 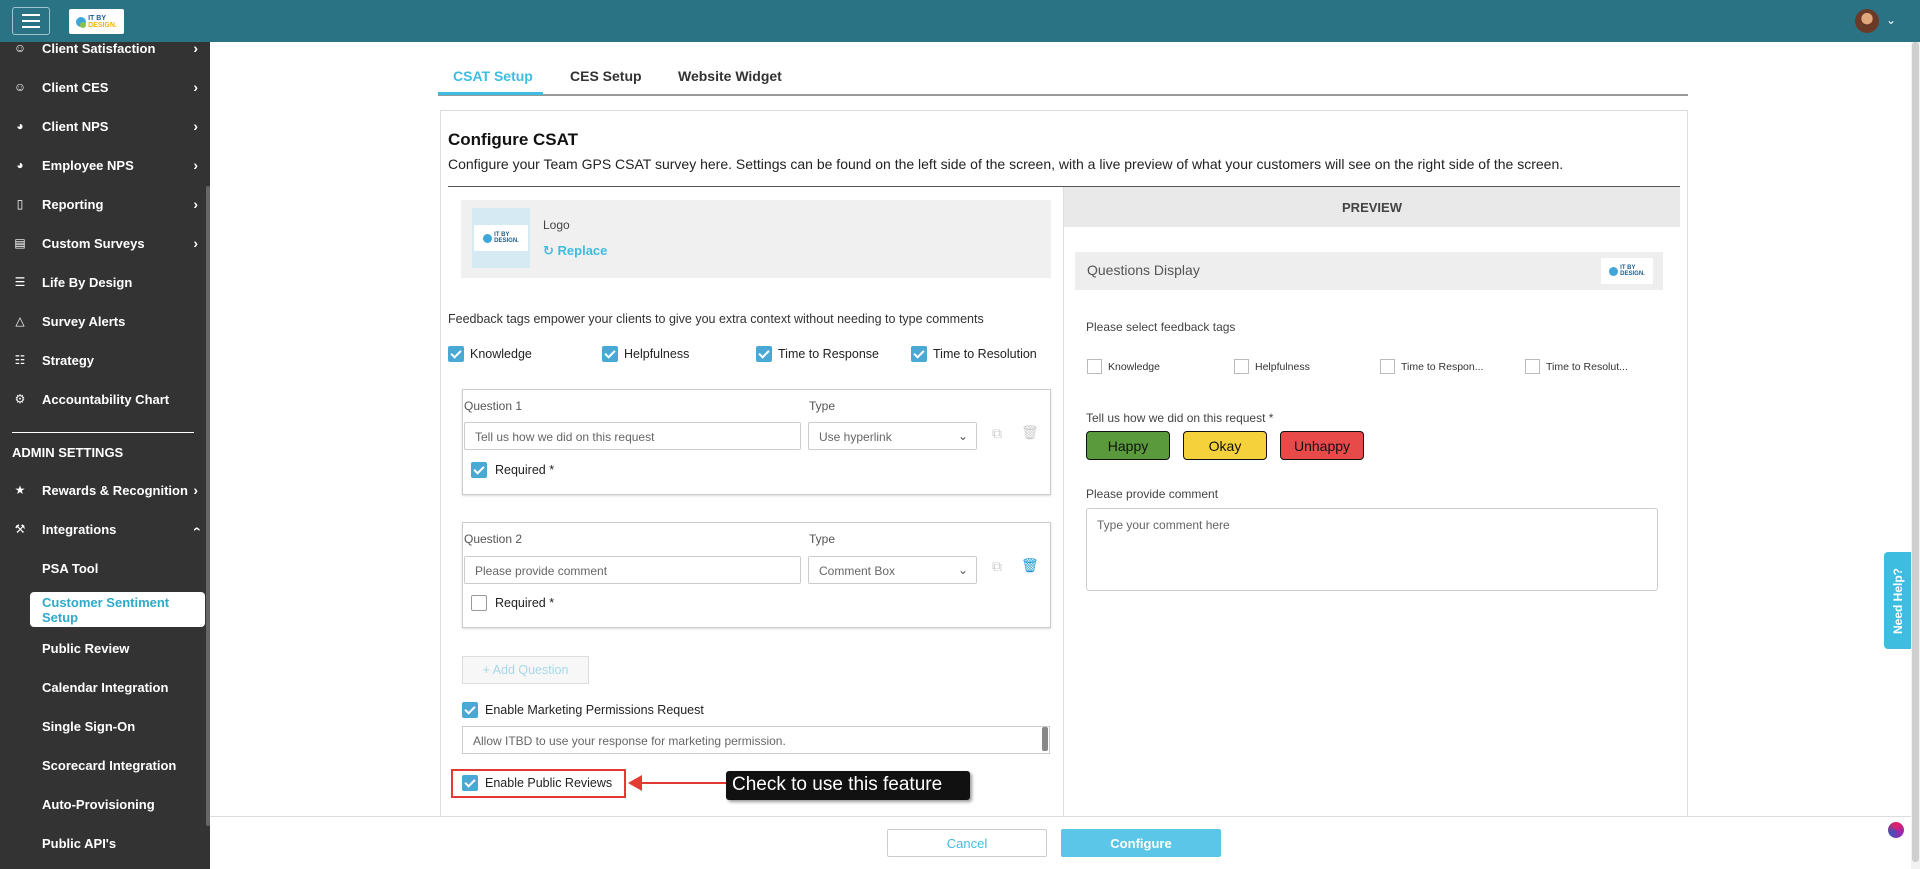 What do you see at coordinates (68, 360) in the screenshot?
I see `sidebar-item-label: Strategy` at bounding box center [68, 360].